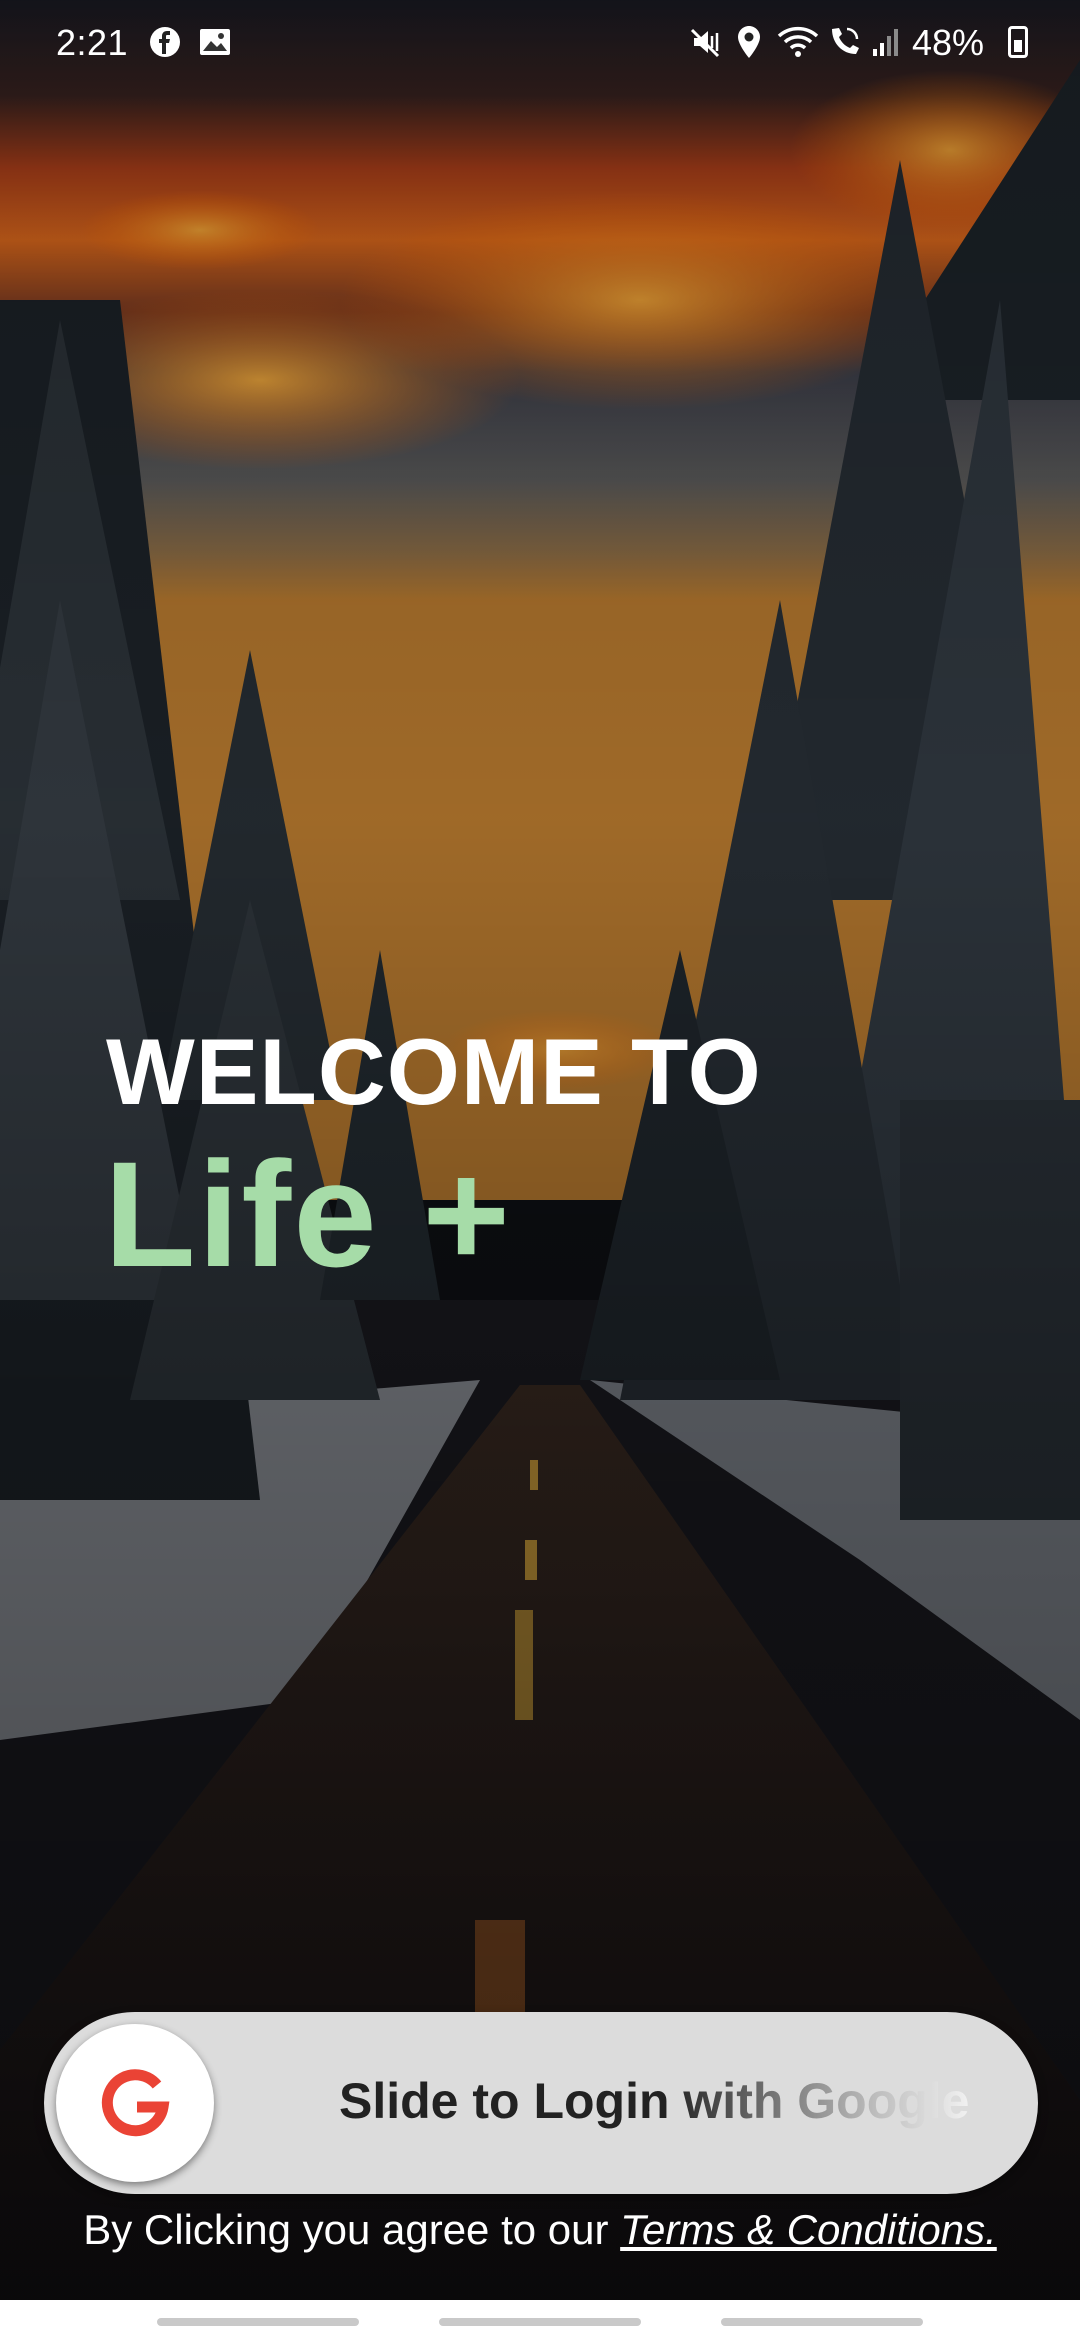  Describe the element at coordinates (540, 44) in the screenshot. I see `status-bar: 2:21 48%` at that location.